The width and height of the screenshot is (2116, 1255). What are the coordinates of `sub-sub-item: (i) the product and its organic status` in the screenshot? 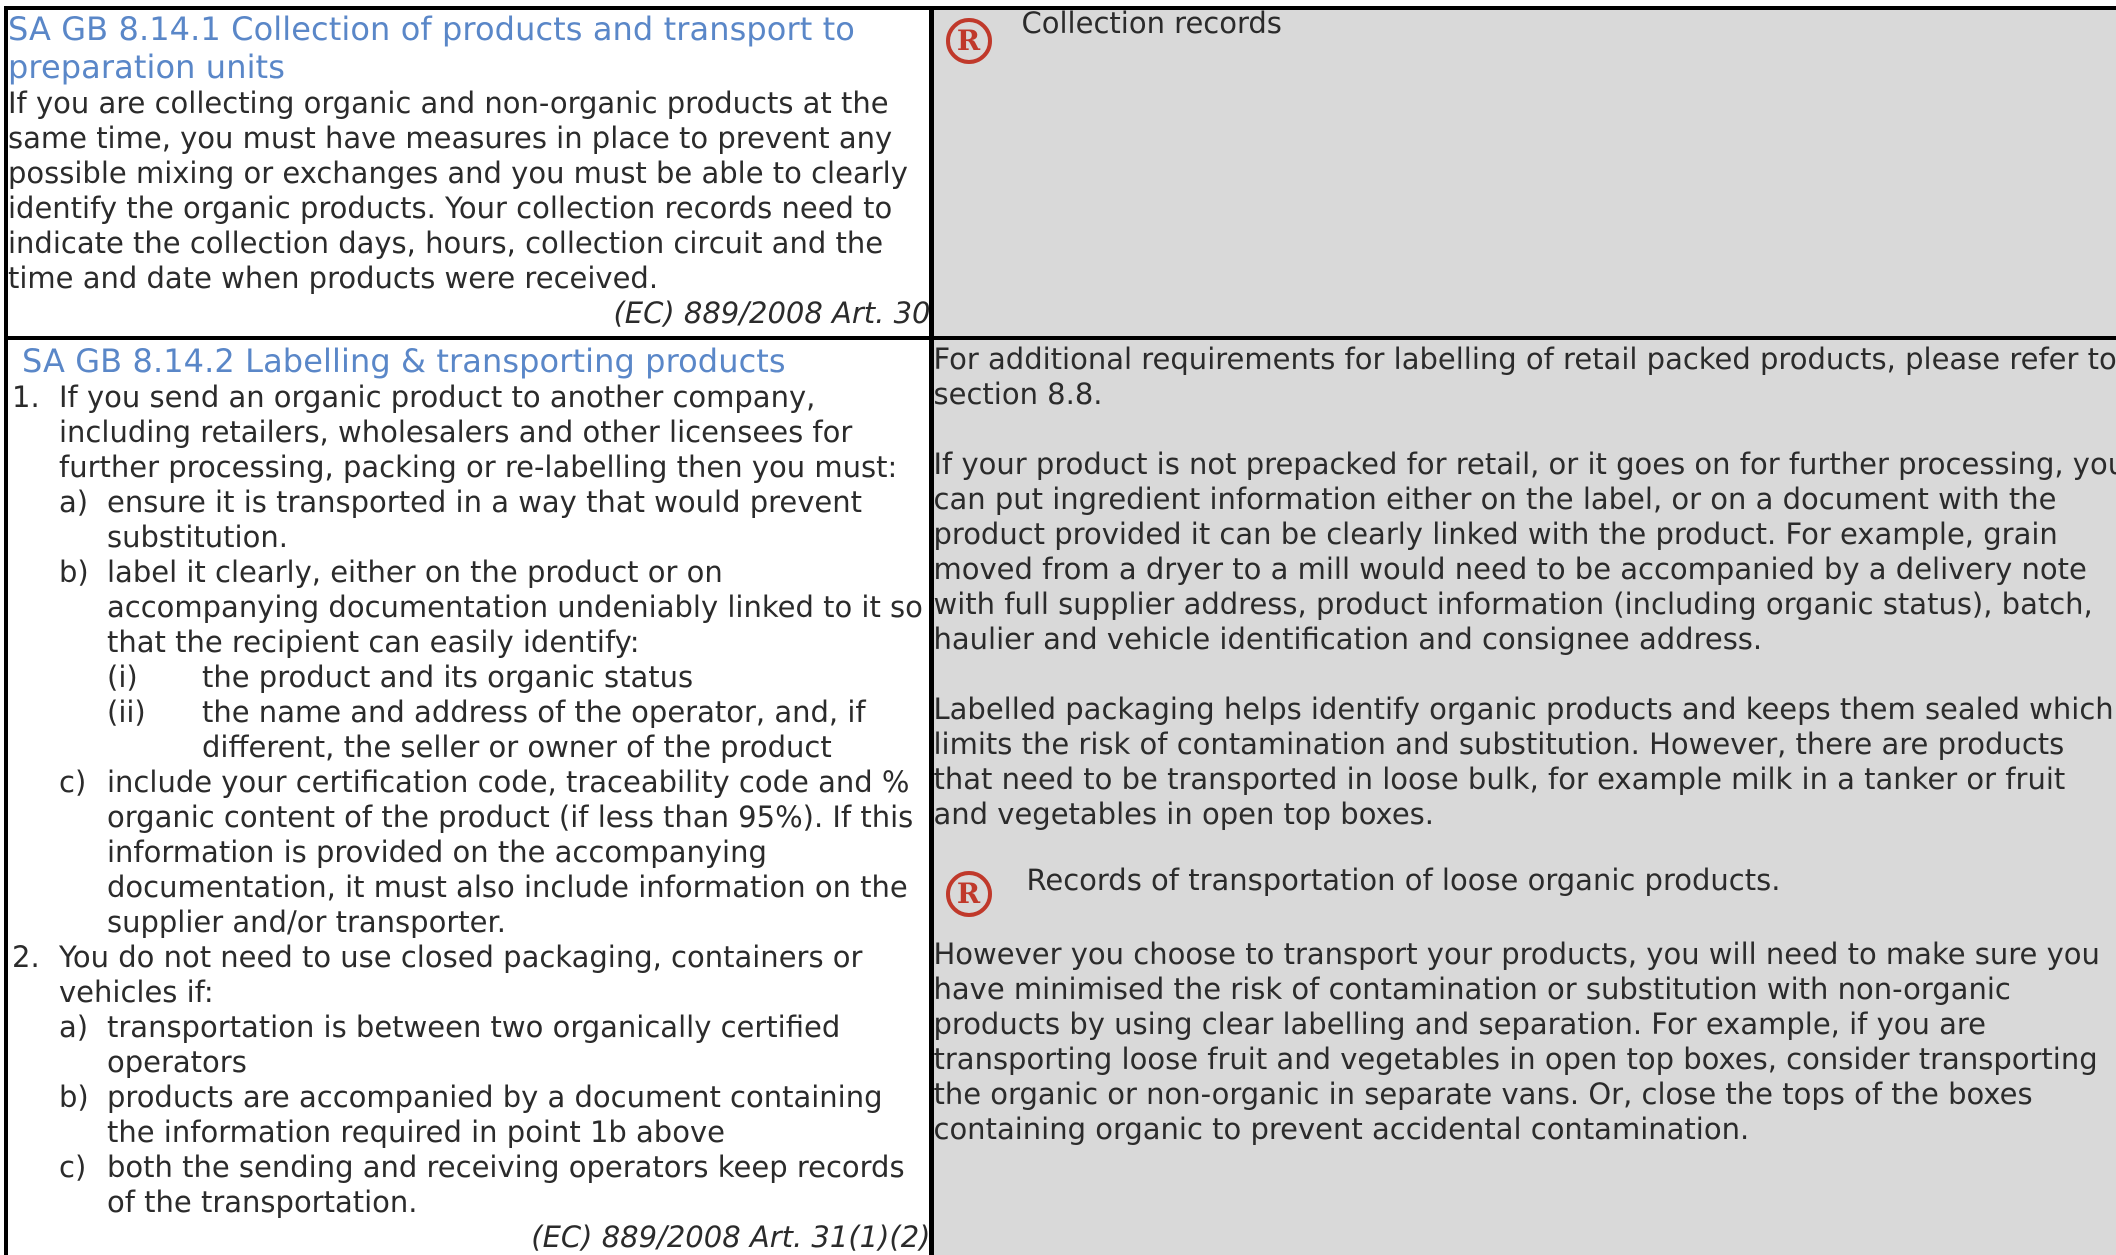 It's located at (518, 677).